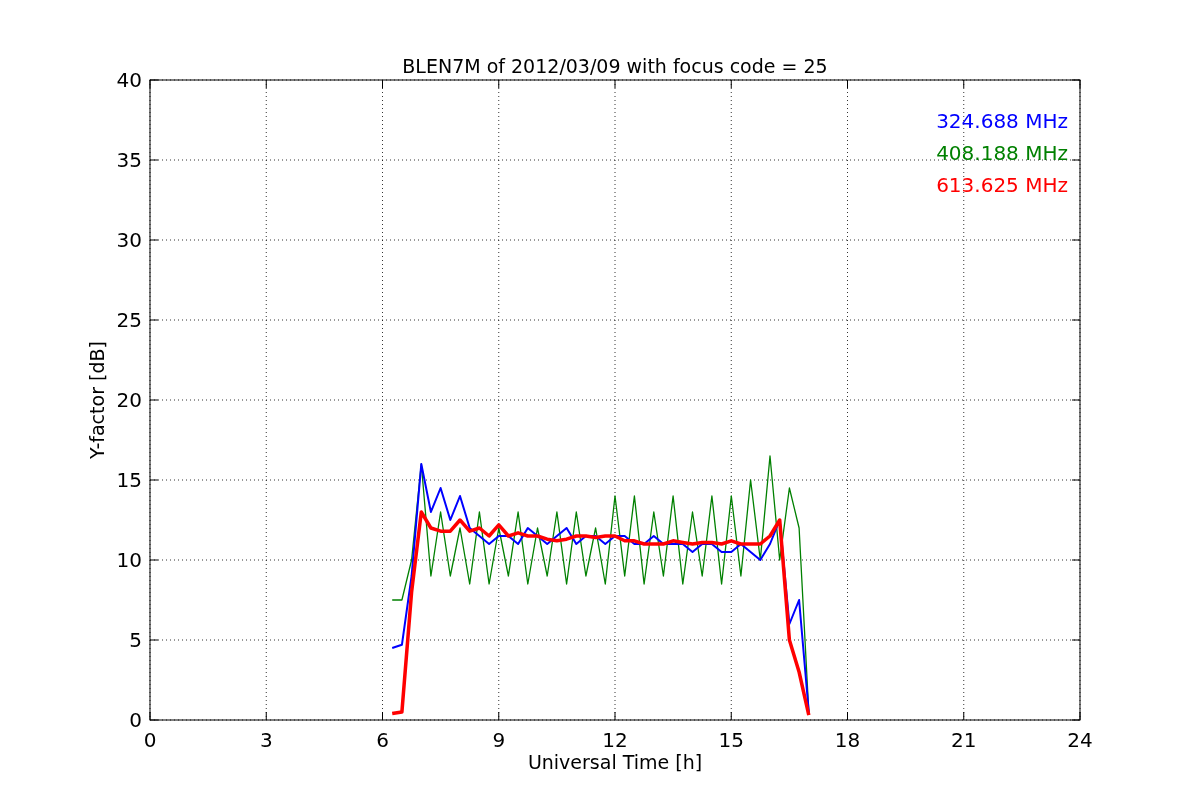  What do you see at coordinates (129, 80) in the screenshot?
I see `y-tick-label: 40` at bounding box center [129, 80].